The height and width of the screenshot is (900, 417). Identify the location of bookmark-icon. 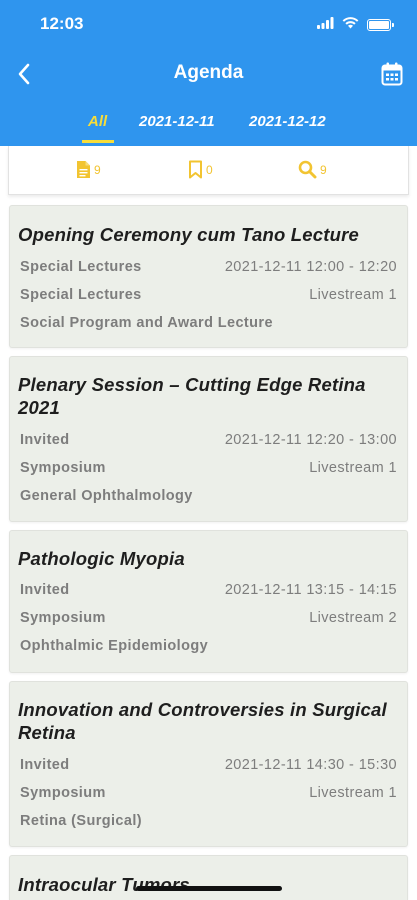
(195, 169).